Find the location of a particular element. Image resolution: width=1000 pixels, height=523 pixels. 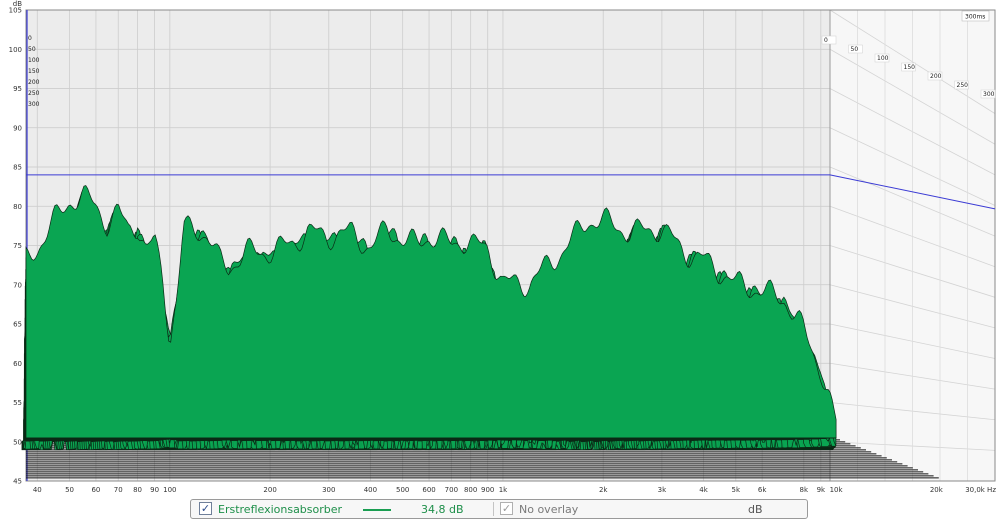

measurement-level: 34,8 dB is located at coordinates (442, 509).